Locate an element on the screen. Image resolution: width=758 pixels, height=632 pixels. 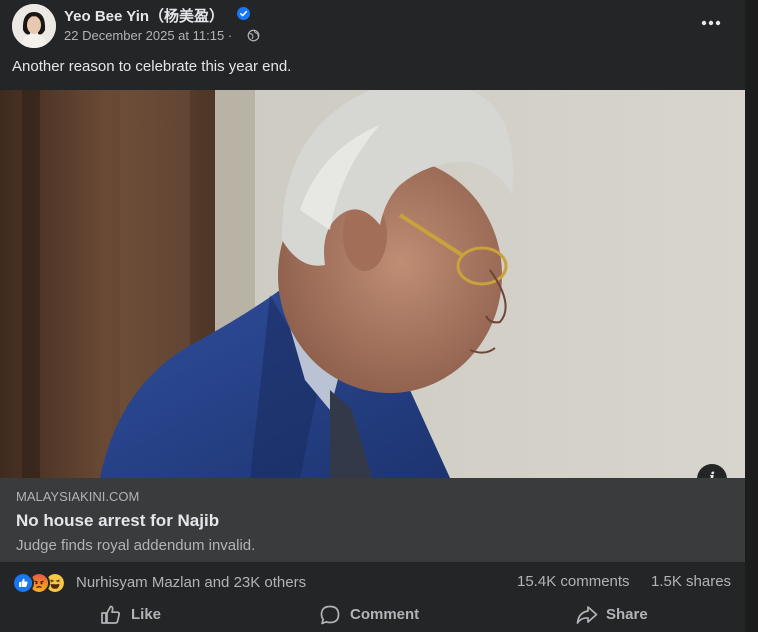
comment-bubble-icon is located at coordinates (330, 615).